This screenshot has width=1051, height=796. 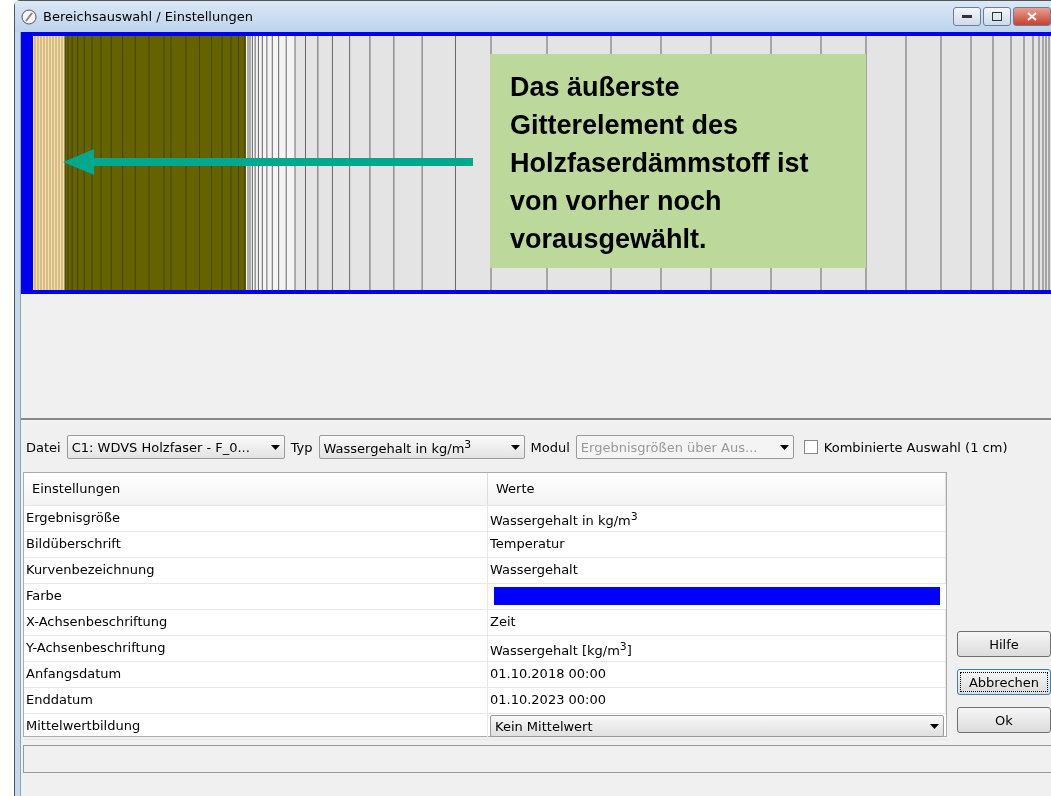 I want to click on dialog-button: Ok, so click(x=1004, y=720).